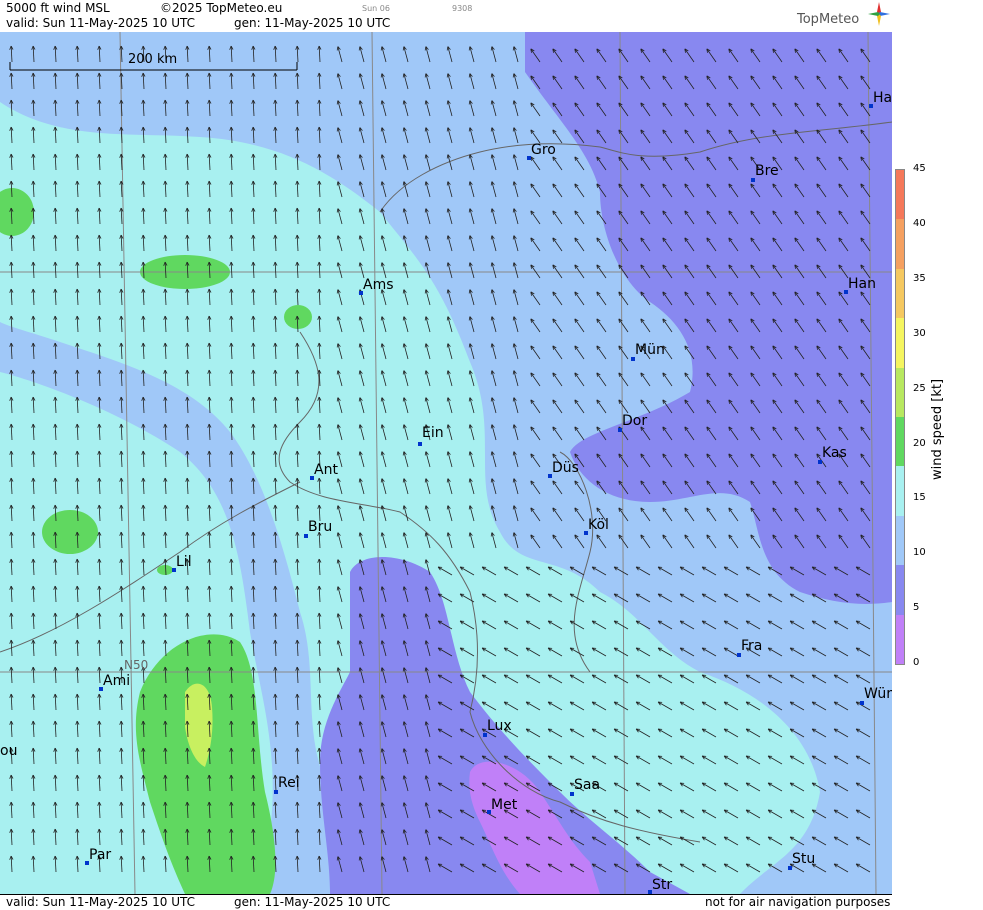  I want to click on city-label-saa: Saa, so click(587, 785).